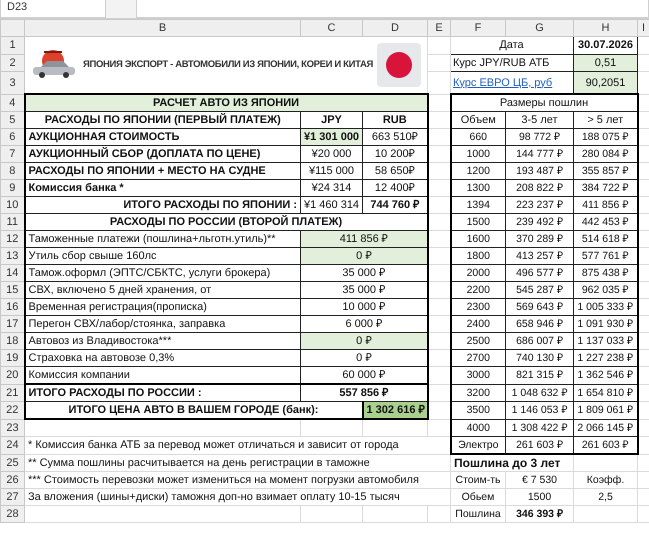  Describe the element at coordinates (331, 205) in the screenshot. I see `yen-amount: ¥1 460 314` at that location.